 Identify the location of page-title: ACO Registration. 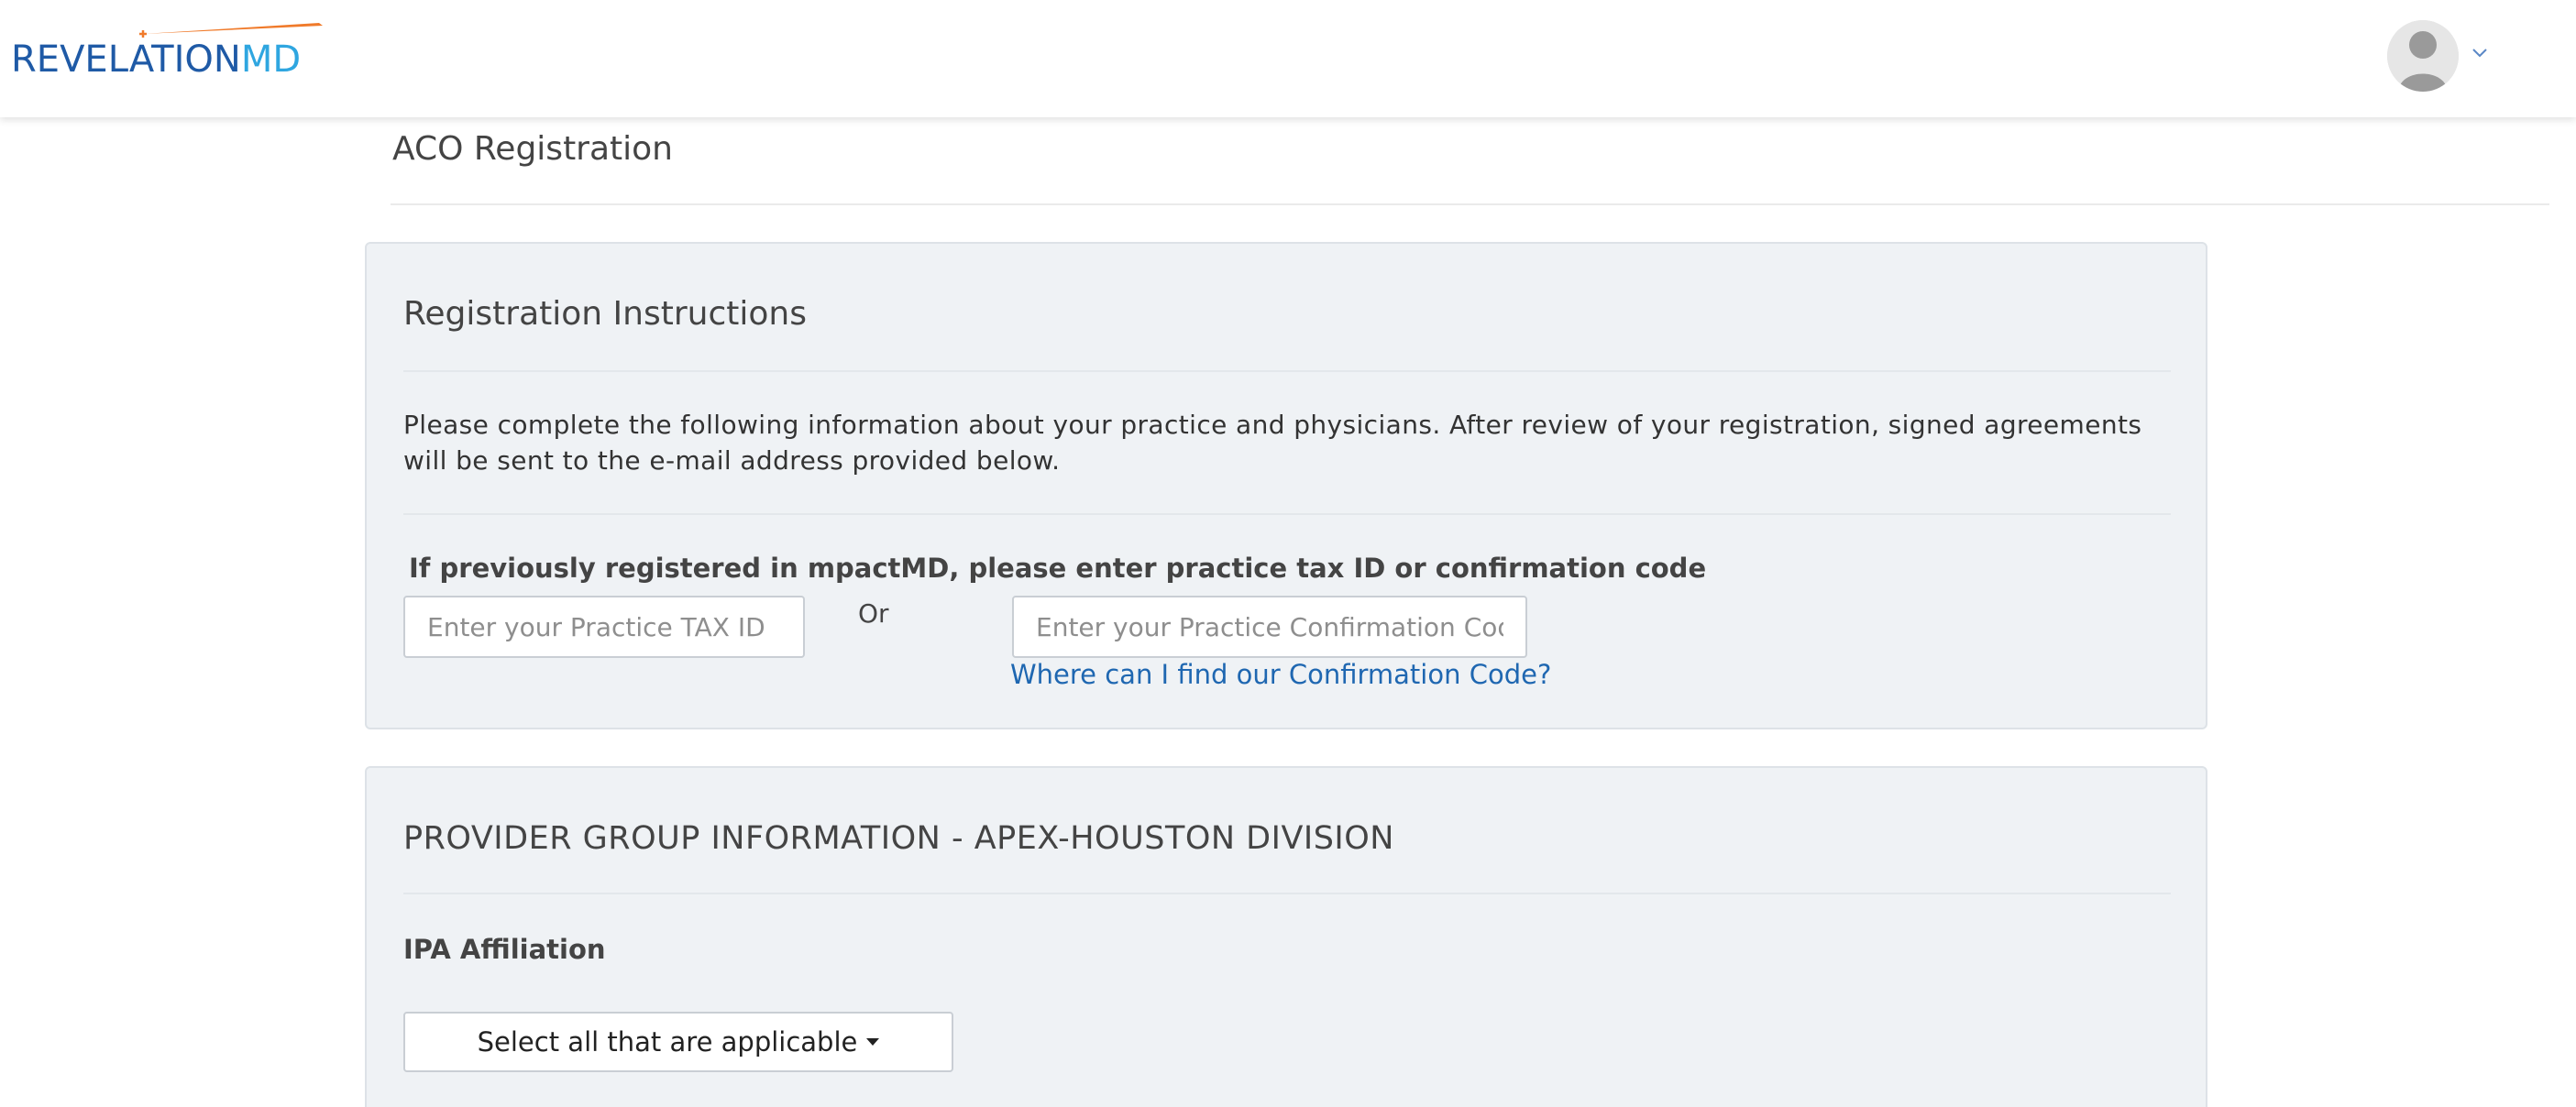
(532, 149).